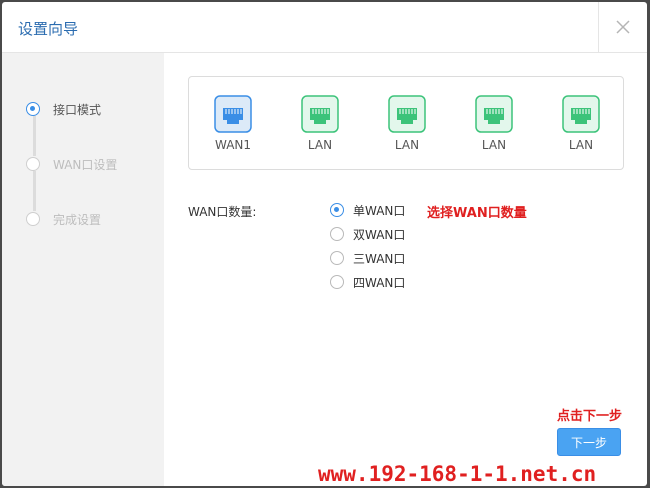  I want to click on radio-triple-wan: 三WAN口, so click(367, 258).